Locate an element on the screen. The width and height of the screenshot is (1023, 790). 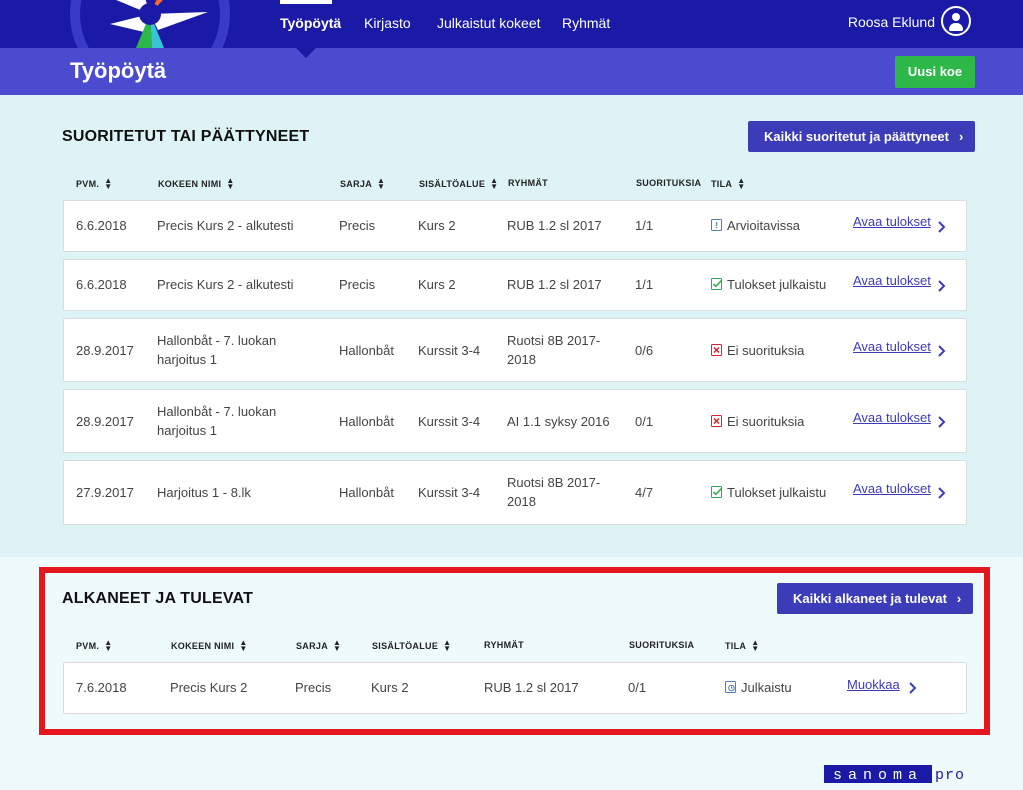
user-name: Roosa Eklund is located at coordinates (891, 22).